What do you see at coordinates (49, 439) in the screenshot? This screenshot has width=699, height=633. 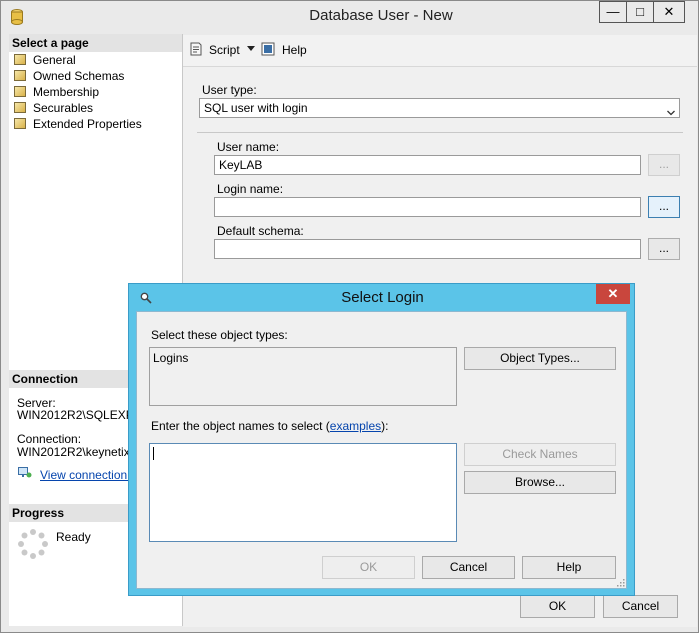 I see `connection-label: Connection:` at bounding box center [49, 439].